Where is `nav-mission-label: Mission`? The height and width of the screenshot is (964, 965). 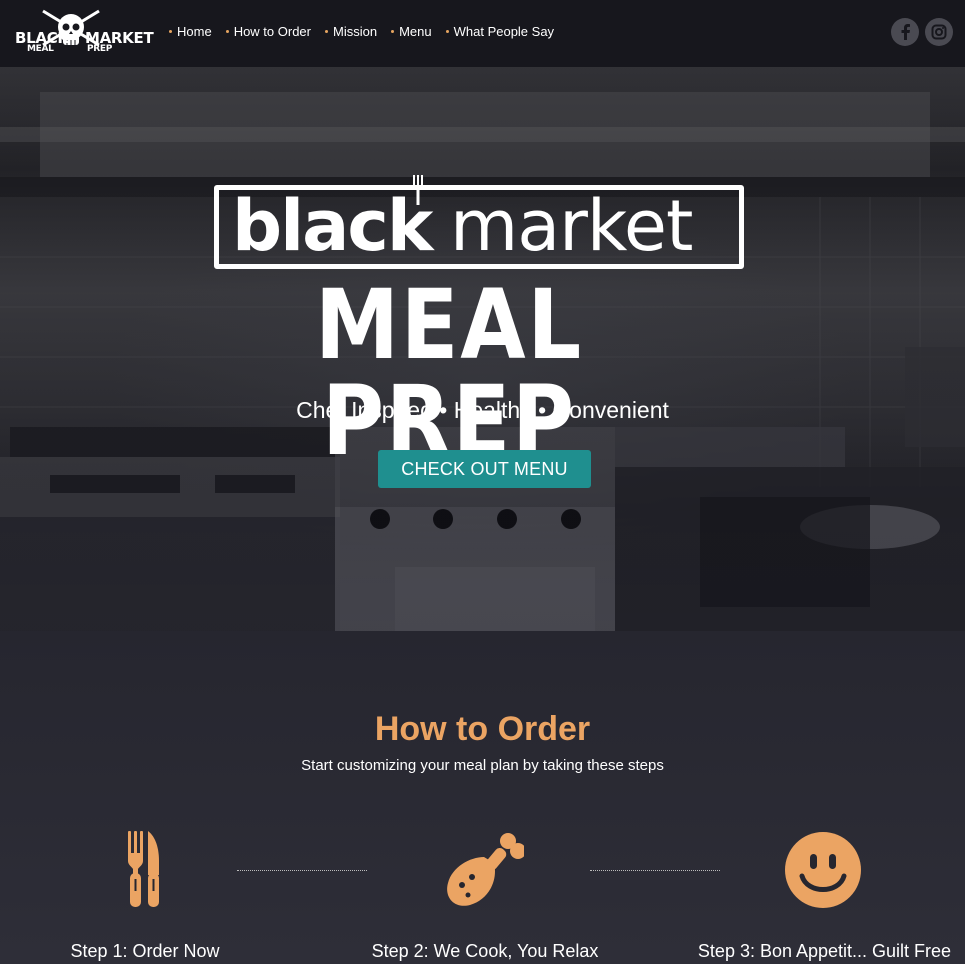 nav-mission-label: Mission is located at coordinates (355, 31).